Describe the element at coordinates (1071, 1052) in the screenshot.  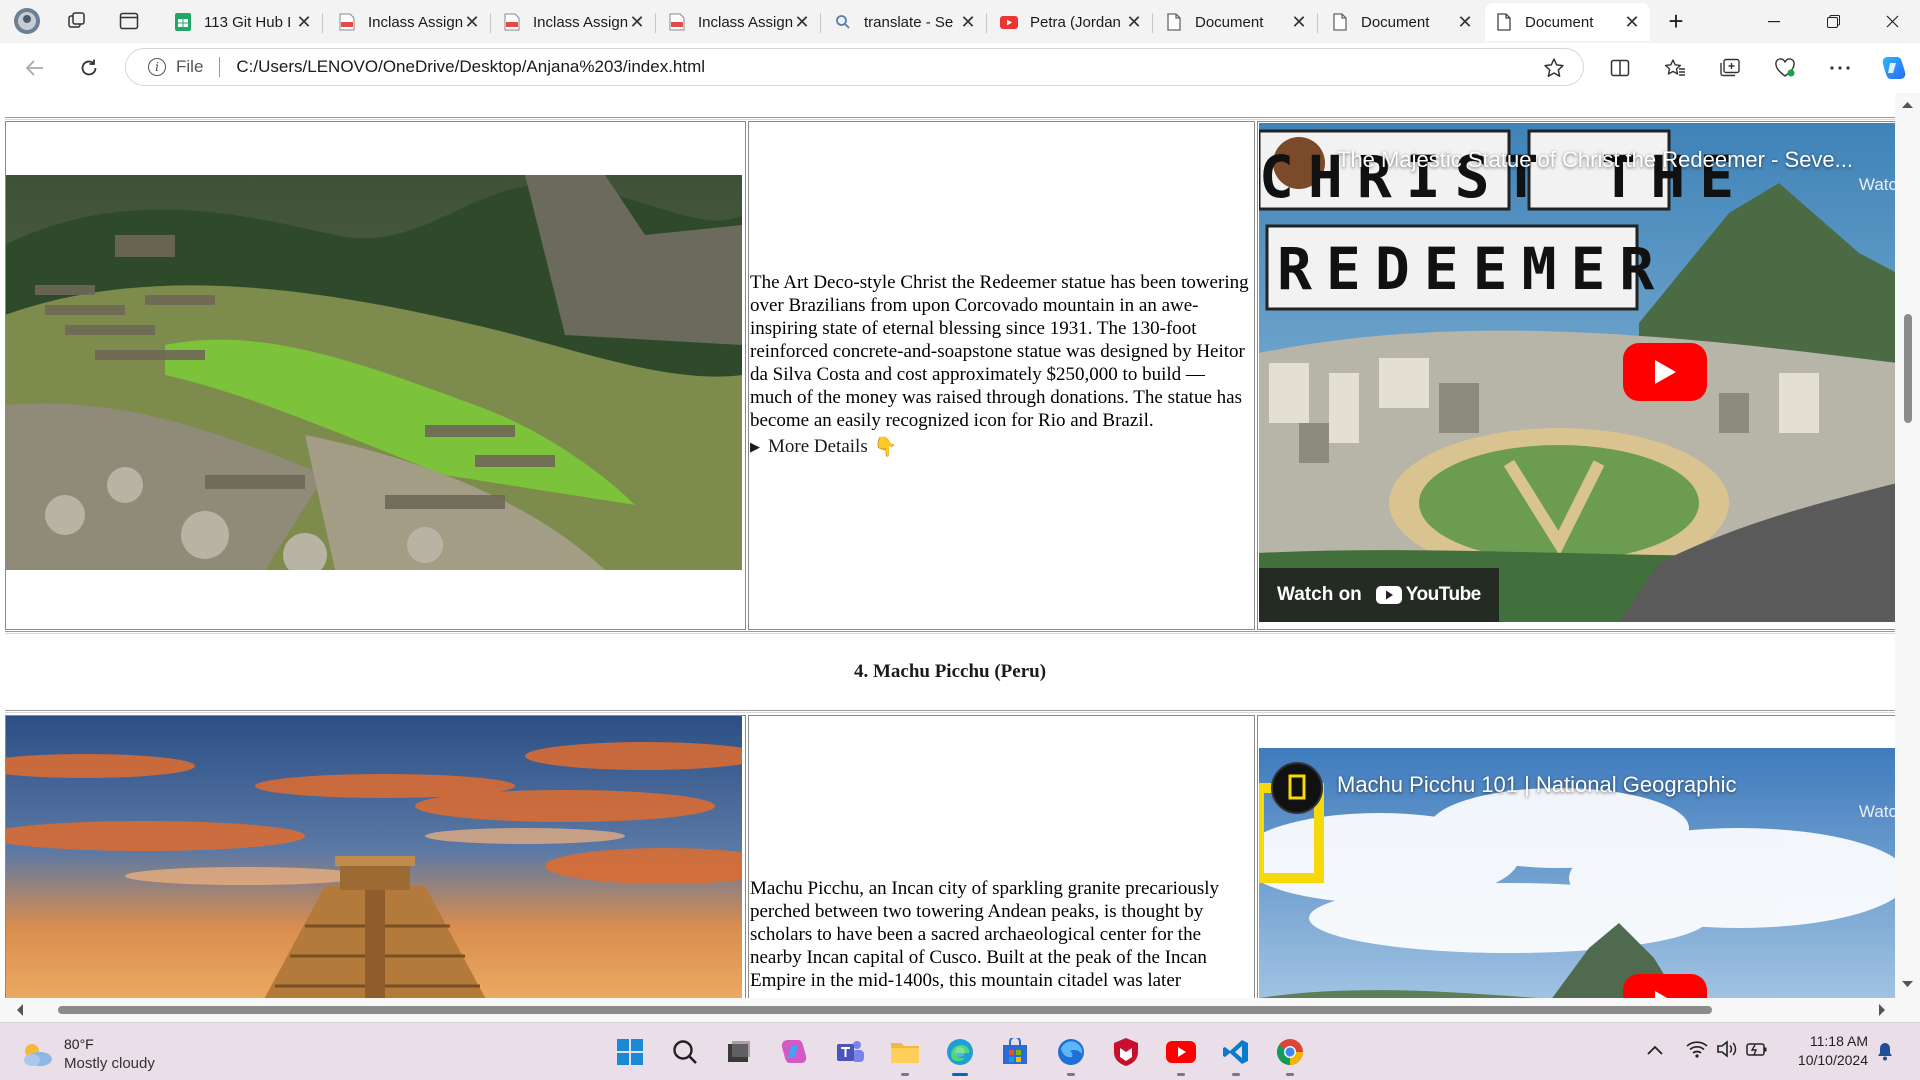
I see `firefox-icon` at that location.